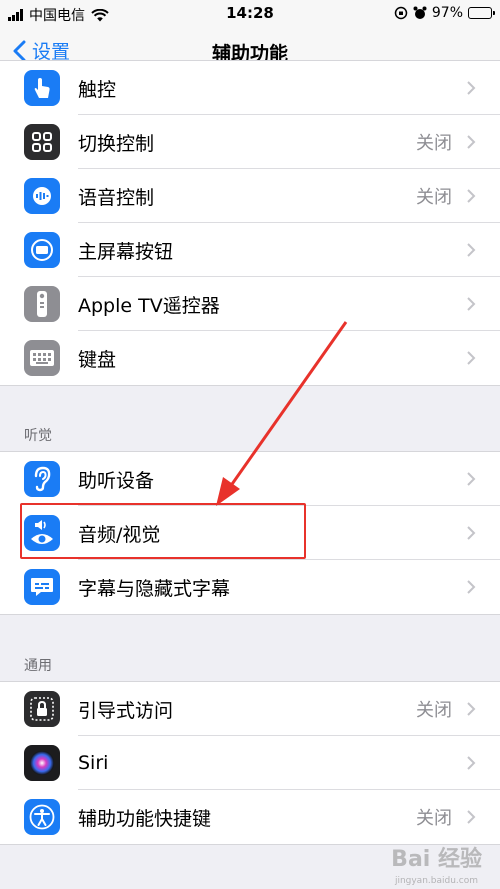 The image size is (500, 889). I want to click on settings-row-audio-visual: 音频/视觉, so click(250, 533).